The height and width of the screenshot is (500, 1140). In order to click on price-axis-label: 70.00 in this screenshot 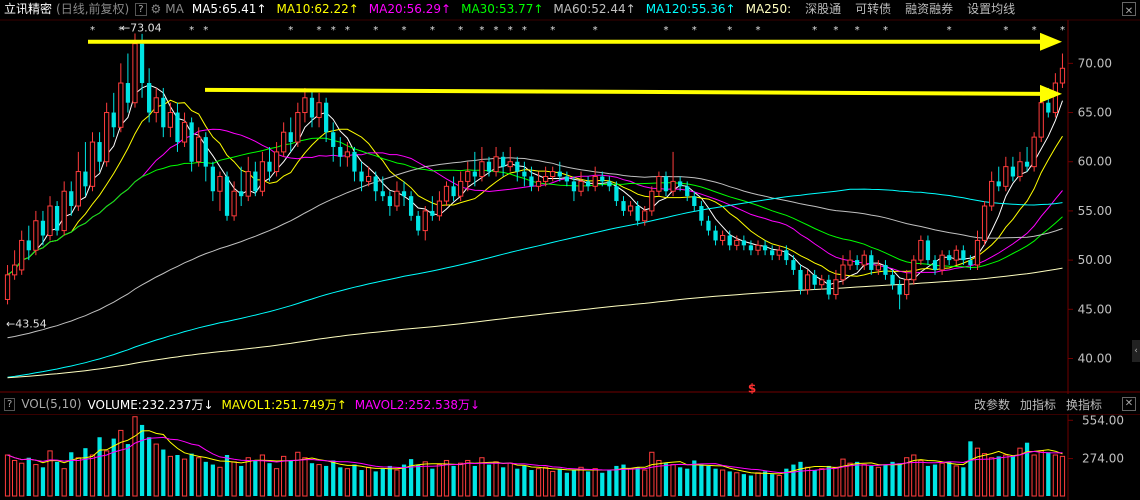, I will do `click(1095, 63)`.